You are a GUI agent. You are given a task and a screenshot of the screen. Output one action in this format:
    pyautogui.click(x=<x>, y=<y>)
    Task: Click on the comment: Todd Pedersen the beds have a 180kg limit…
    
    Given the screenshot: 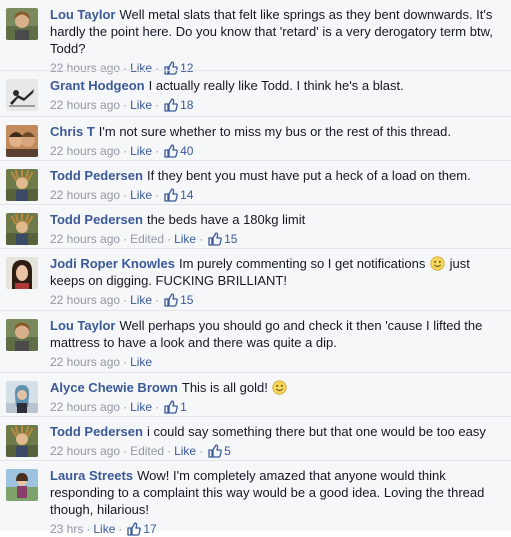 What is the action you would take?
    pyautogui.click(x=255, y=226)
    